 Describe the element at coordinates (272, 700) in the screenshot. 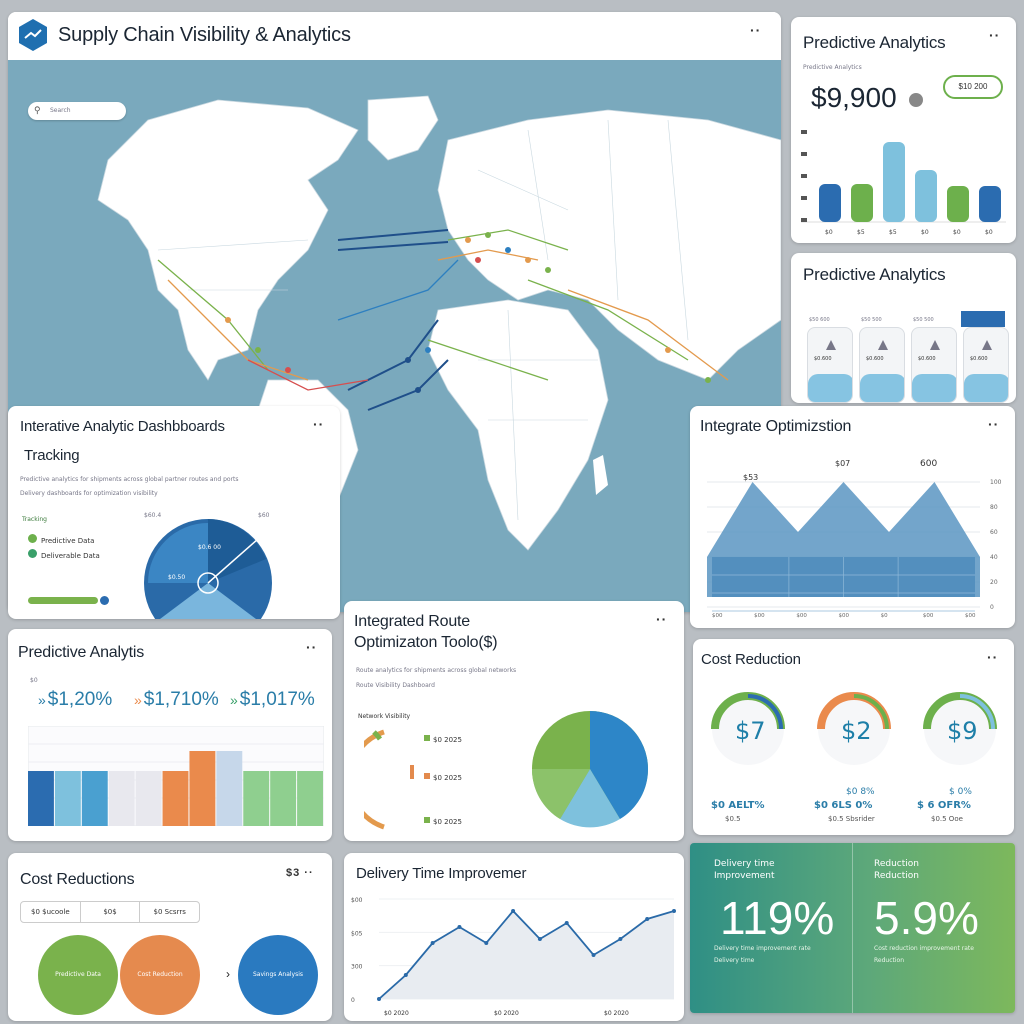

I see `metric: » $1,017%` at that location.